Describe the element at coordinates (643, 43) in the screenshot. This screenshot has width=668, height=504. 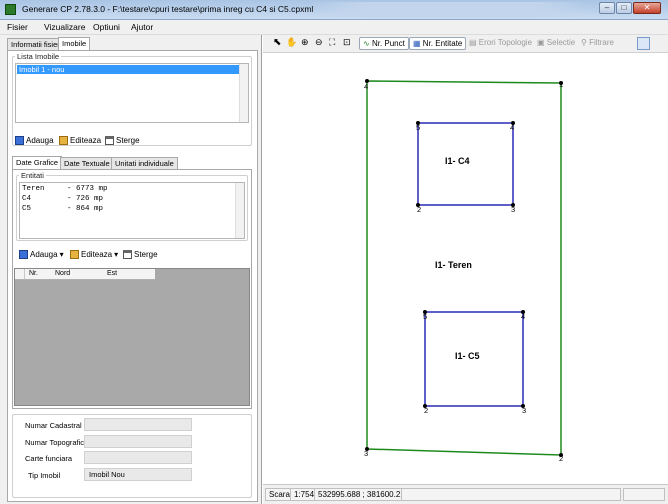
I see `layers-panel-icon` at that location.